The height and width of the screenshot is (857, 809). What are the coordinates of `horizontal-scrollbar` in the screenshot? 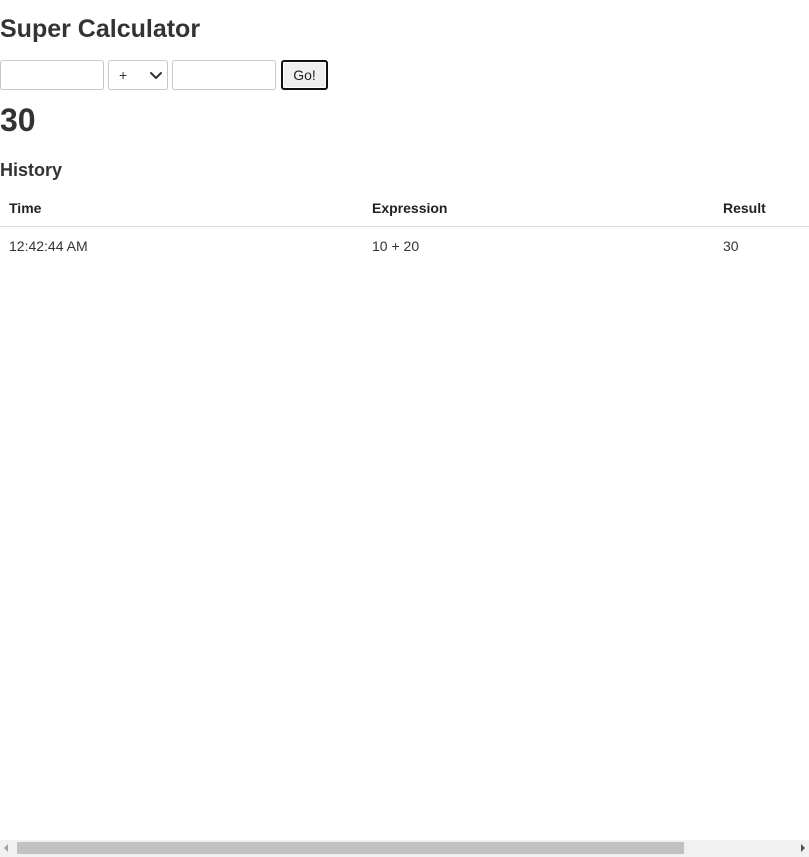 It's located at (404, 848).